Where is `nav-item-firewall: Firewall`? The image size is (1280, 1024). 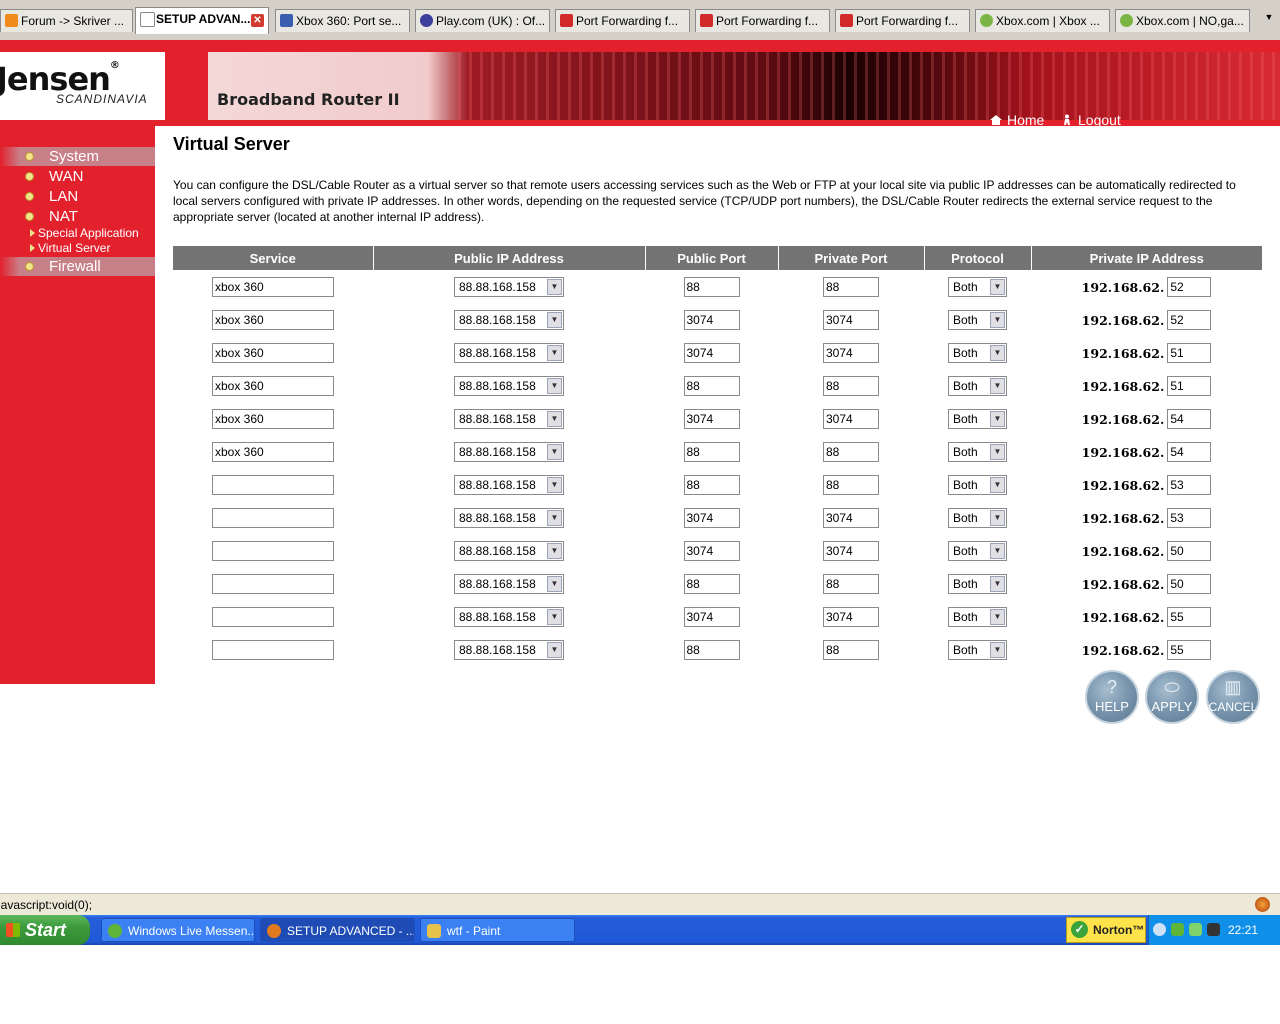
nav-item-firewall: Firewall is located at coordinates (77, 266).